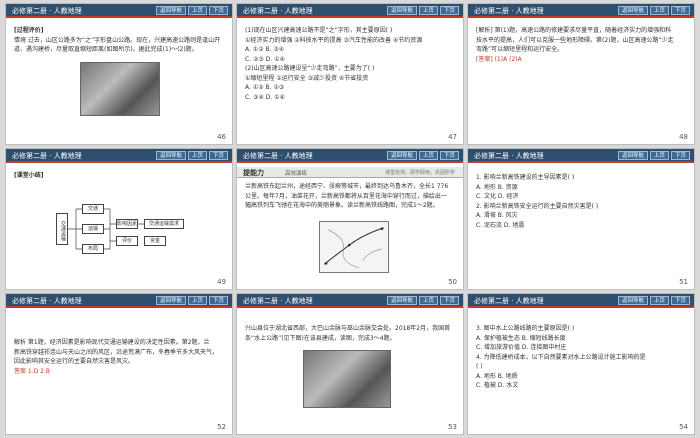  Describe the element at coordinates (127, 224) in the screenshot. I see `concept-node: 影响因素` at that location.